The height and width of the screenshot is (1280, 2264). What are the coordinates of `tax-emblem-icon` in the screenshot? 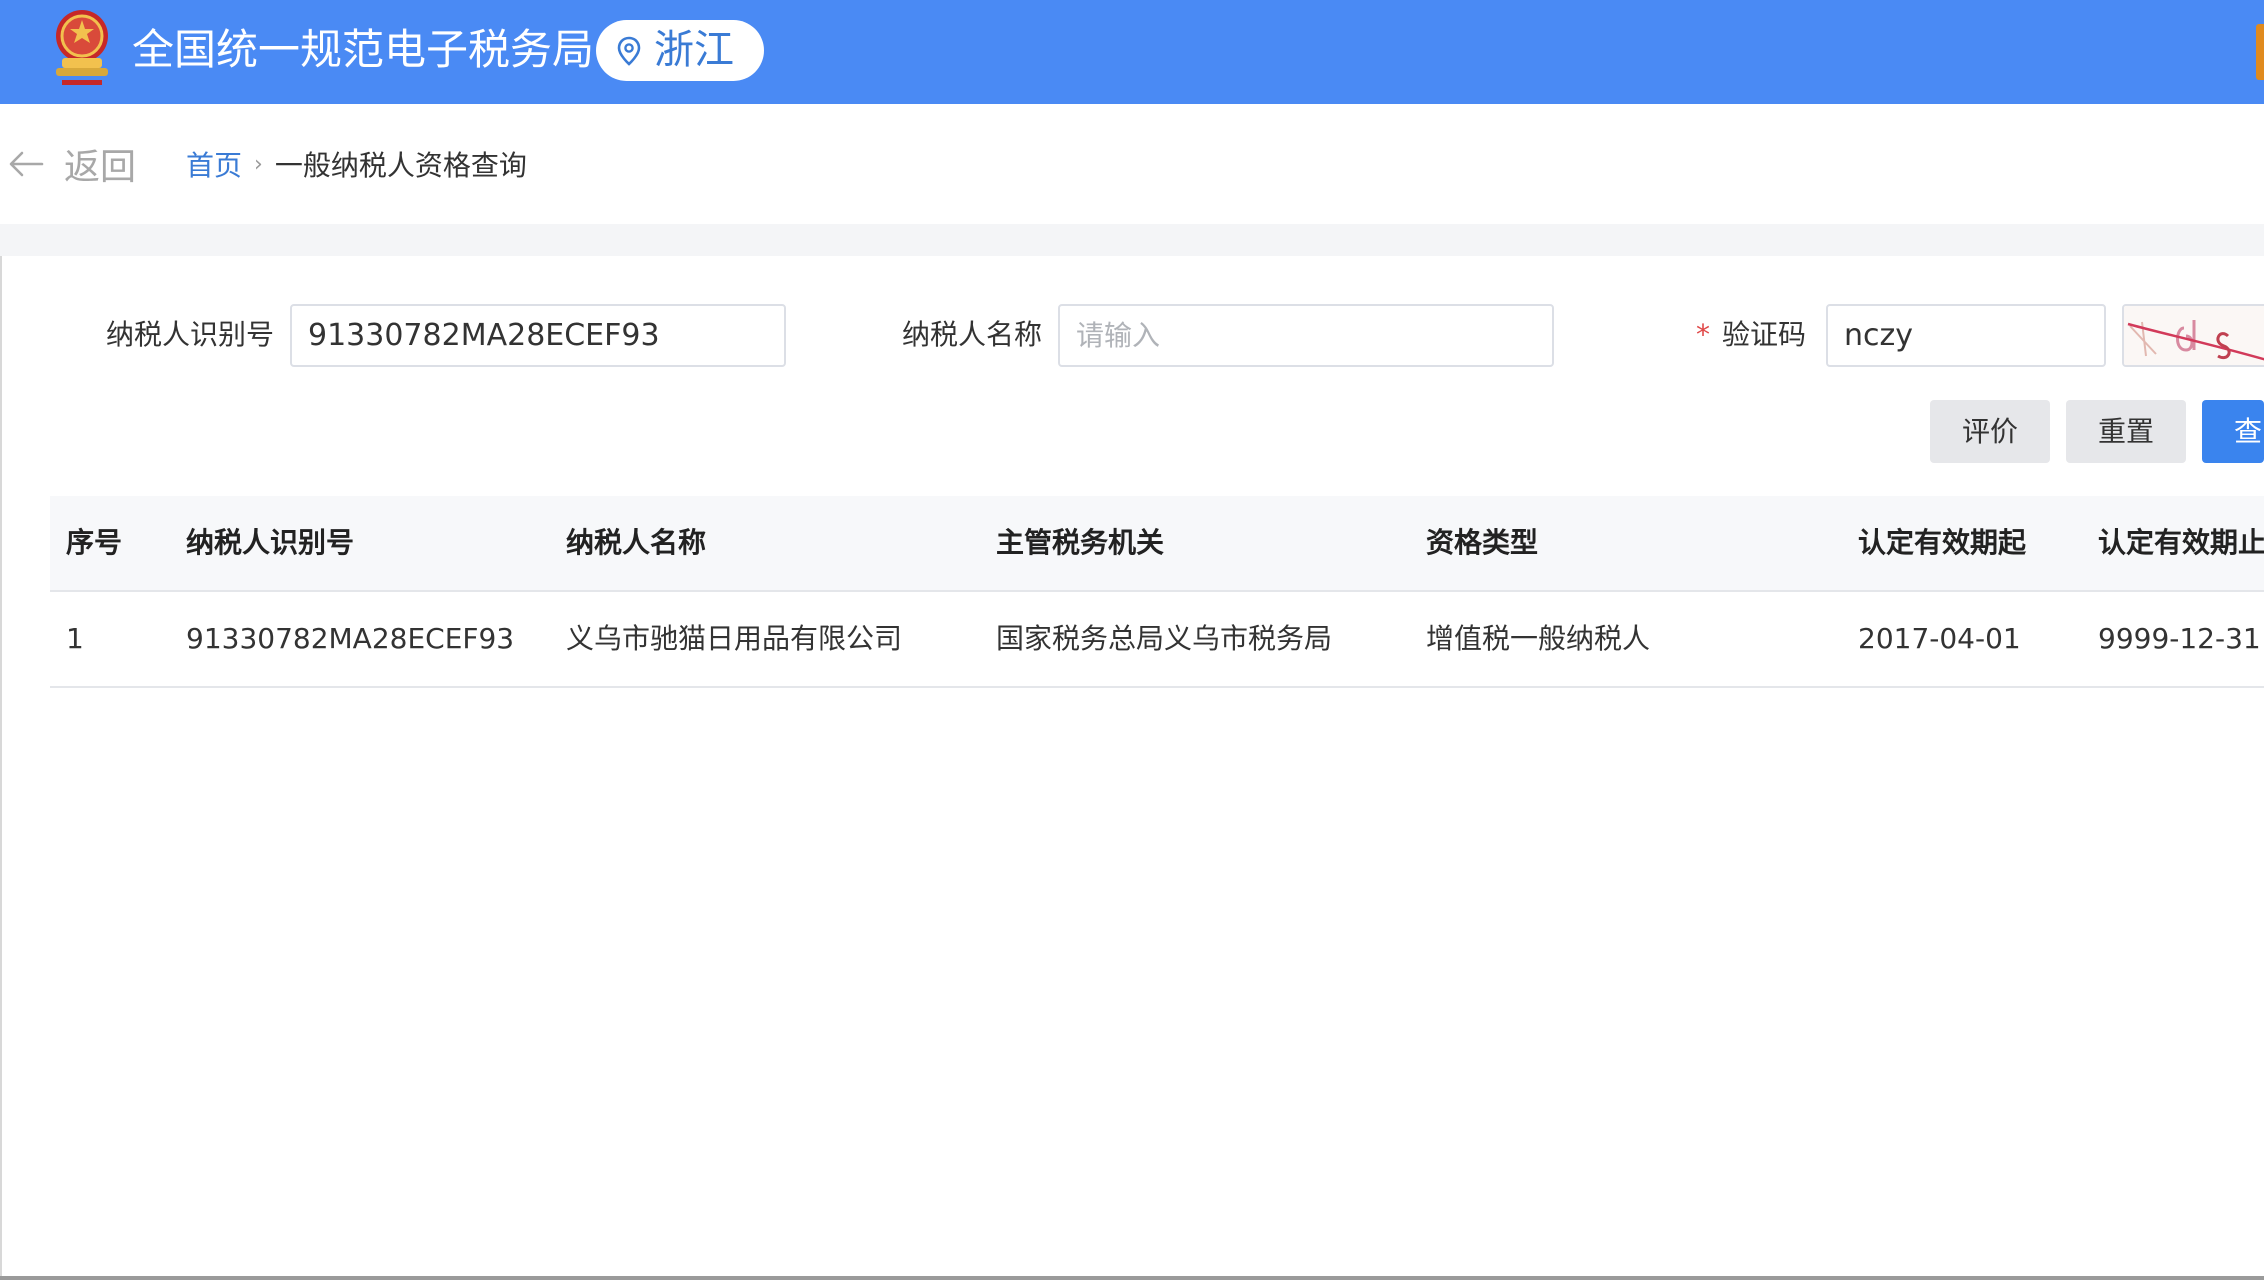 It's located at (82, 47).